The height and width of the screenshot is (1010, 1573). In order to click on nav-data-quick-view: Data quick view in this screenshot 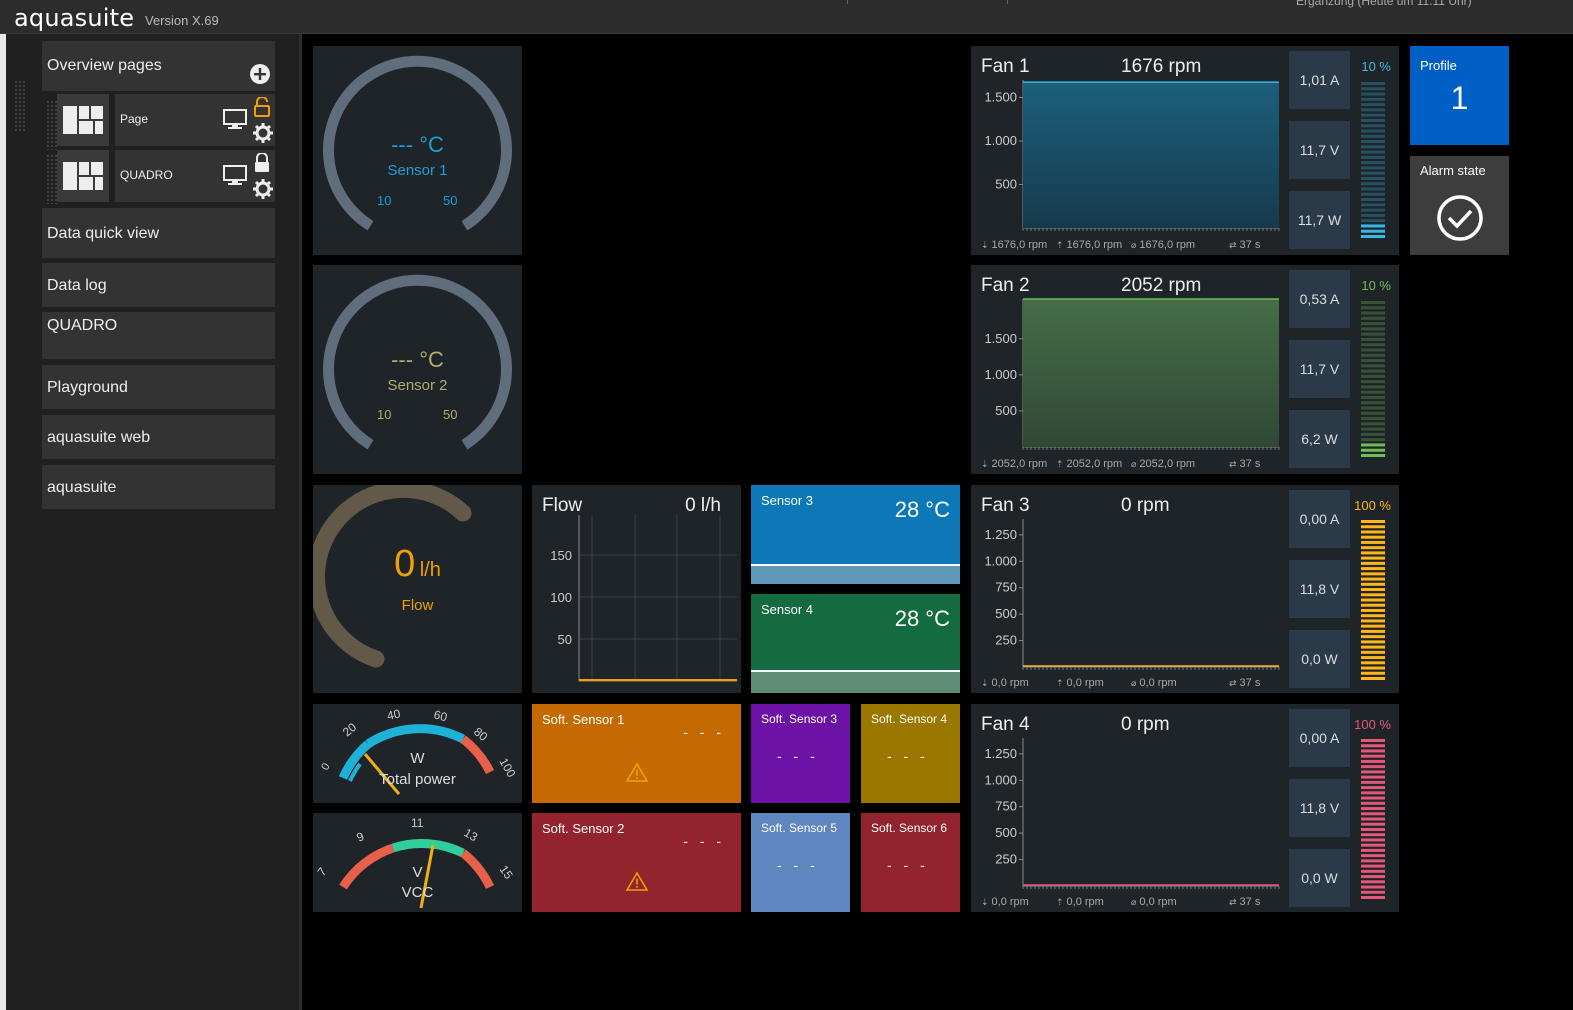, I will do `click(158, 233)`.